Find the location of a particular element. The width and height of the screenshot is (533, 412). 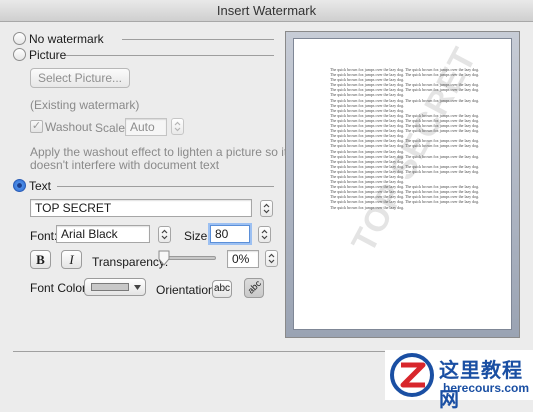

size-field: 80 is located at coordinates (230, 234).